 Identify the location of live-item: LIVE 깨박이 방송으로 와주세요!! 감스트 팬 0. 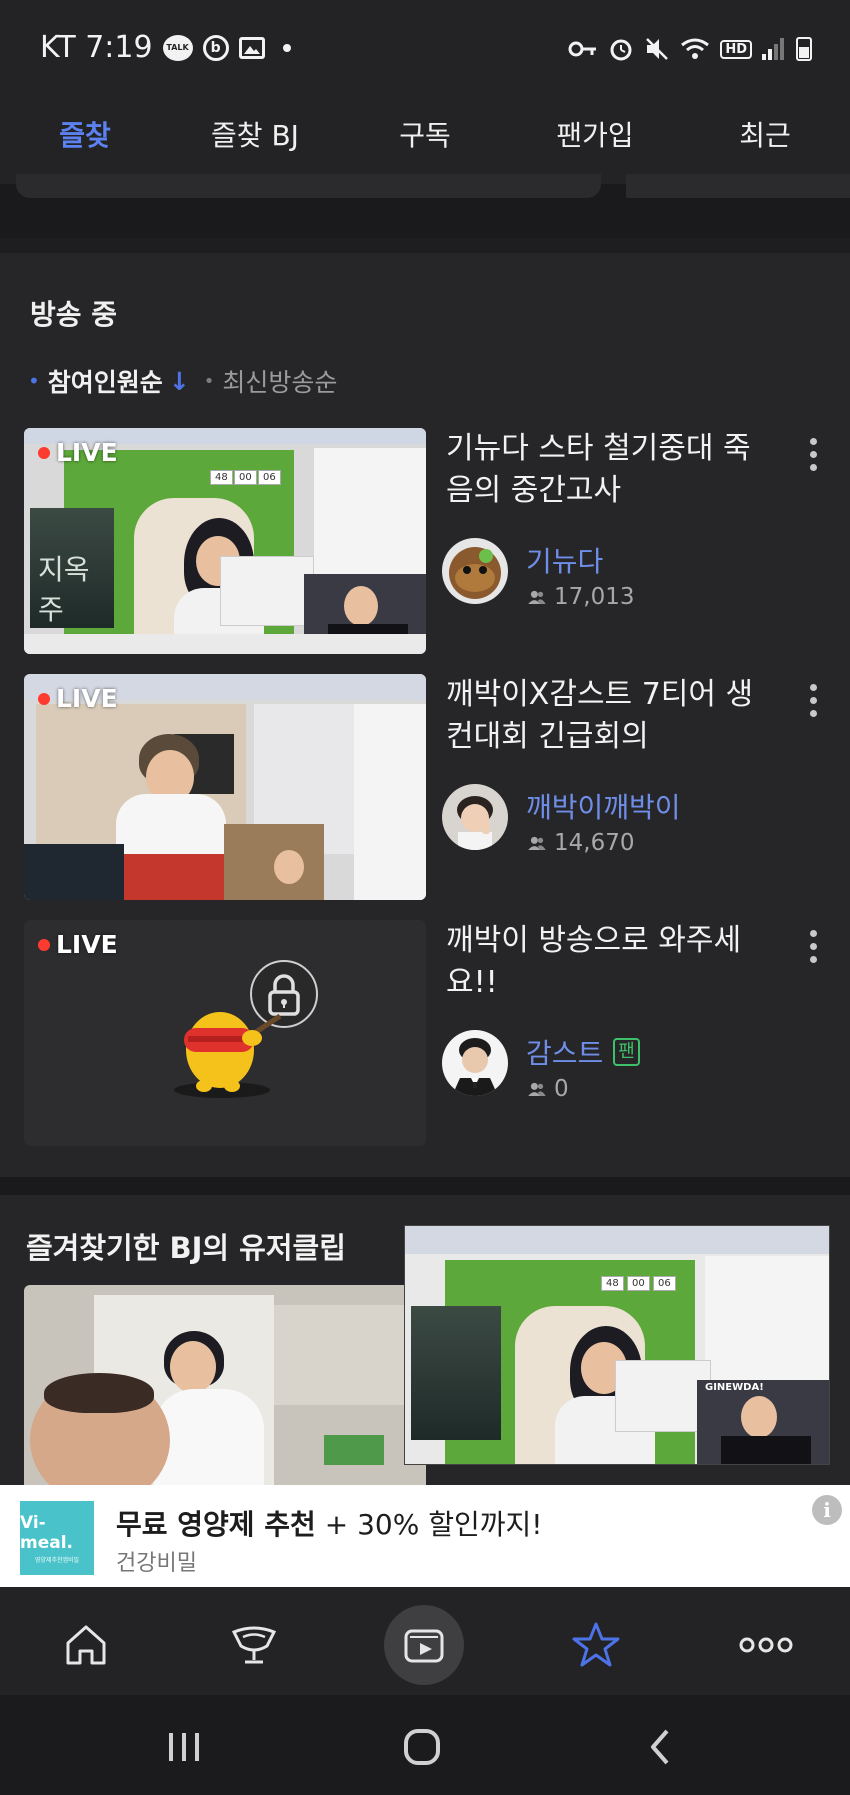
(425, 1033).